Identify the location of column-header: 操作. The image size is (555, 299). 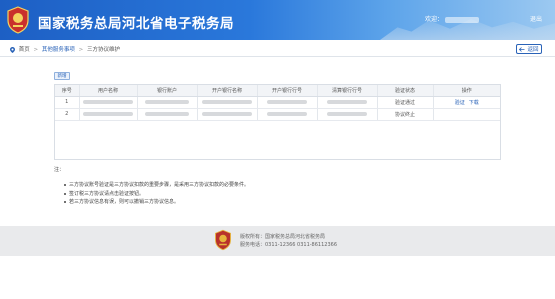
(466, 91).